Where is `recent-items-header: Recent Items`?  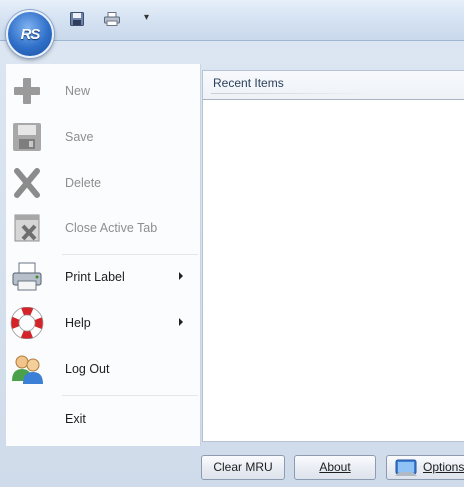
recent-items-header: Recent Items is located at coordinates (333, 85).